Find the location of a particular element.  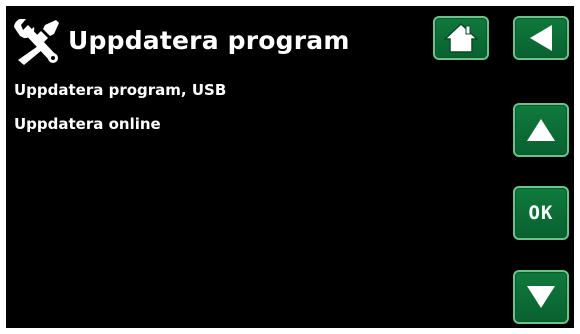

home-icon is located at coordinates (461, 37).